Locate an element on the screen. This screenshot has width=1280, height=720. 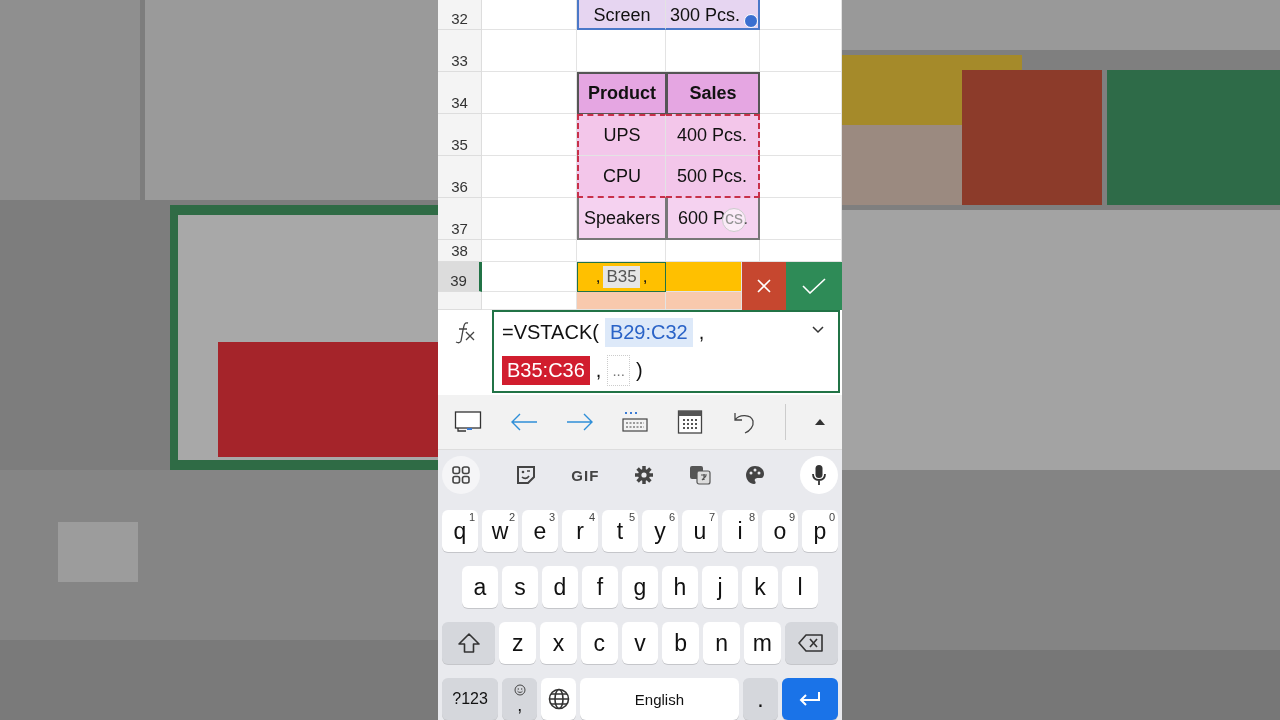
apps-icon is located at coordinates (461, 475).